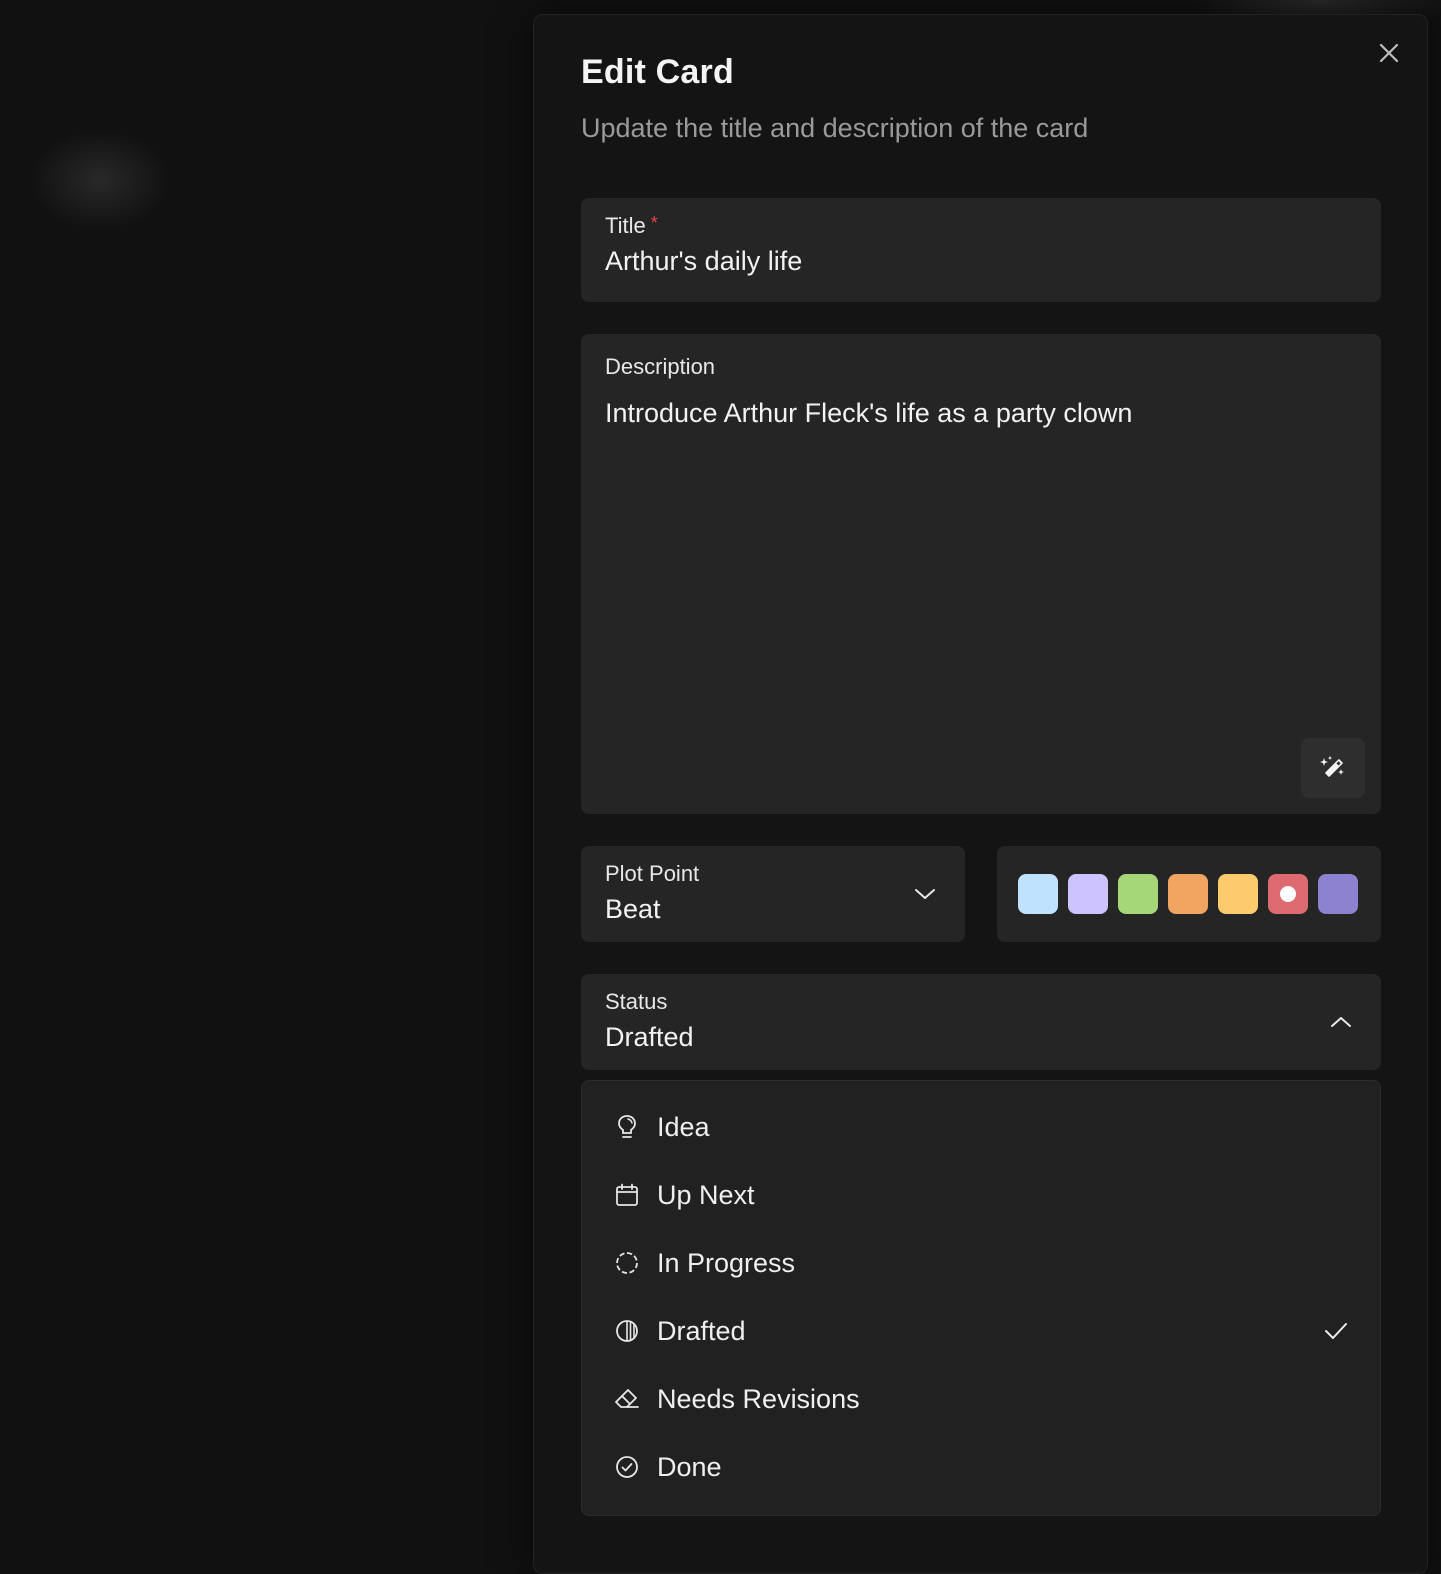 This screenshot has width=1441, height=1574. Describe the element at coordinates (1341, 1022) in the screenshot. I see `chevron-up-icon` at that location.